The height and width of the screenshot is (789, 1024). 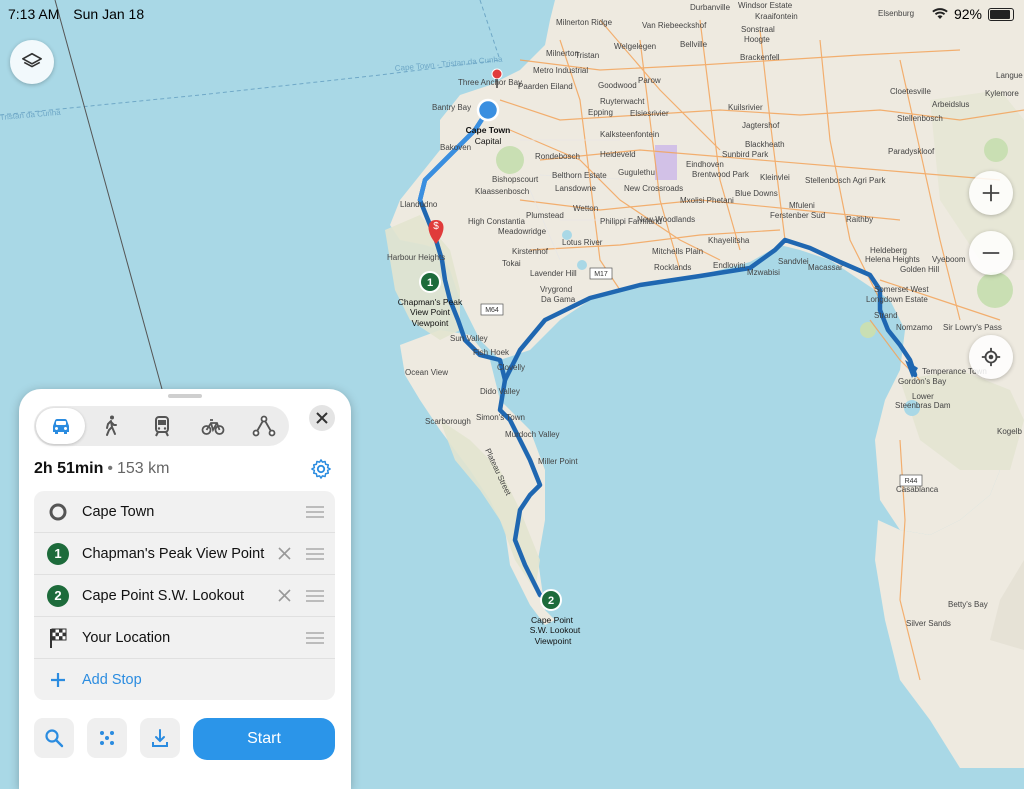 I want to click on stop-waypoint-2: 2 Cape Point S.W. Lookout, so click(x=184, y=596).